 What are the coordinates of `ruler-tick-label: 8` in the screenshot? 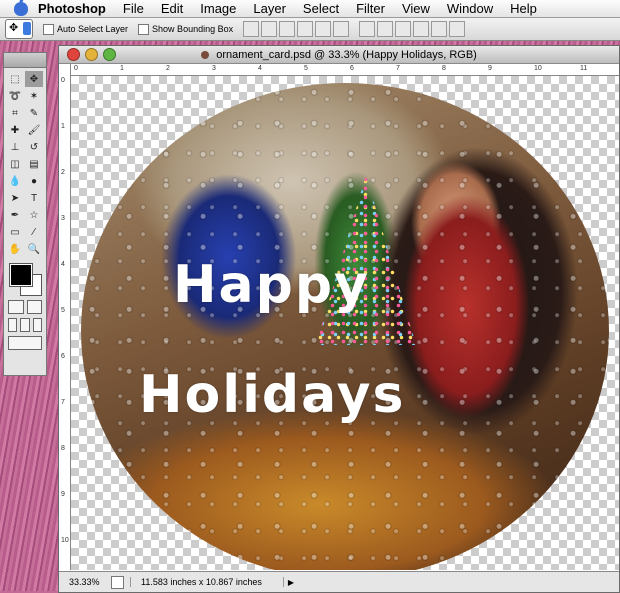 It's located at (63, 448).